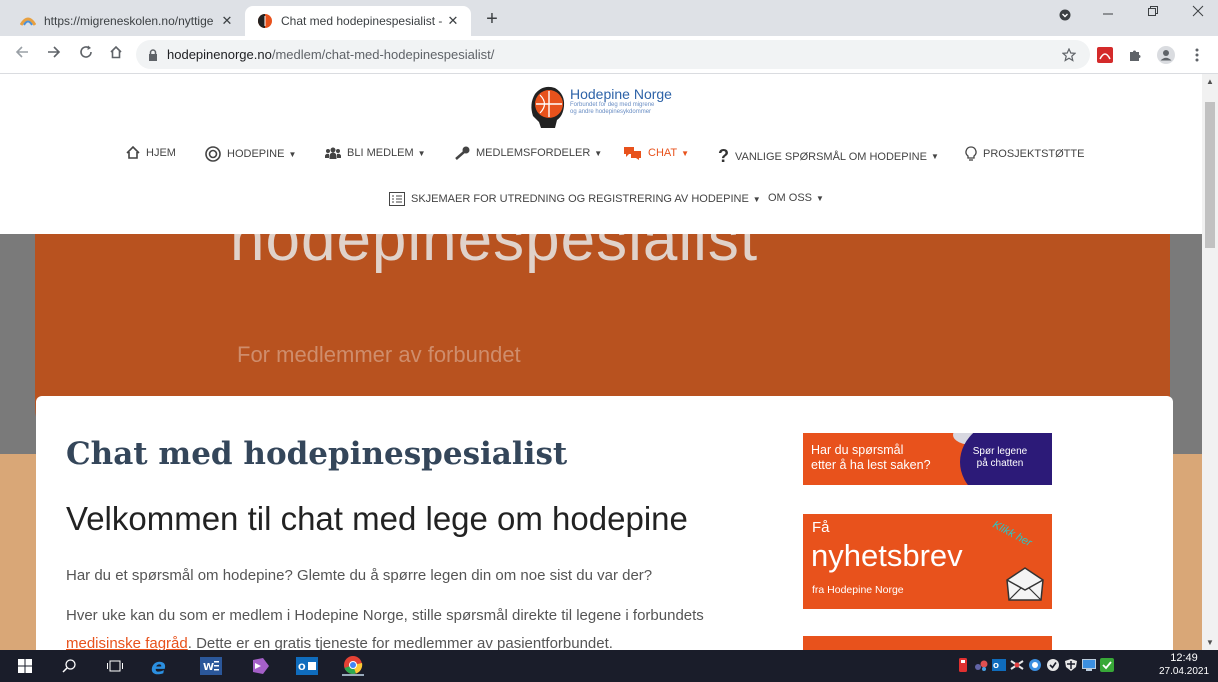 The image size is (1218, 682). What do you see at coordinates (621, 94) in the screenshot?
I see `logo-name: Hodepine Norge` at bounding box center [621, 94].